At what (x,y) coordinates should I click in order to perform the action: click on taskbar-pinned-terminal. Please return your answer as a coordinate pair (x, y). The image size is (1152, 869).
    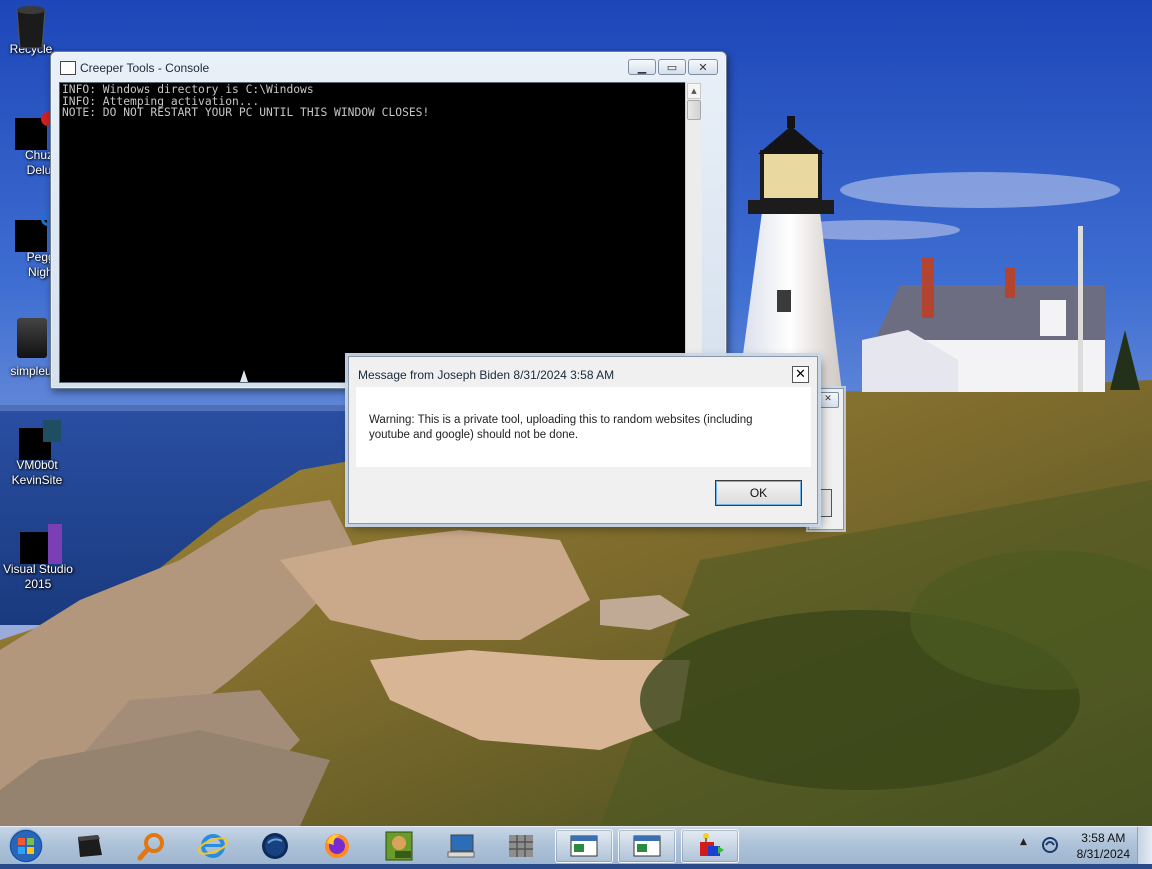
    Looking at the image, I should click on (89, 846).